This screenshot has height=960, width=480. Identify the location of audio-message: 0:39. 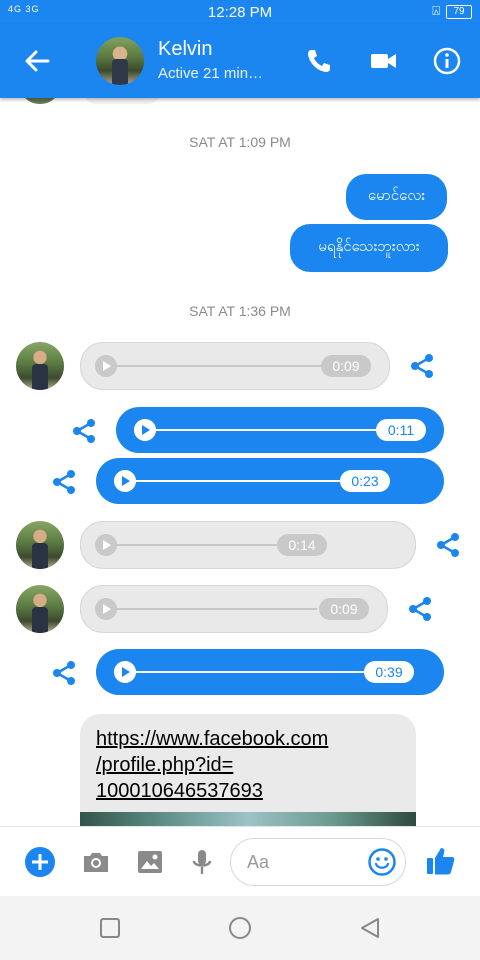
(270, 672).